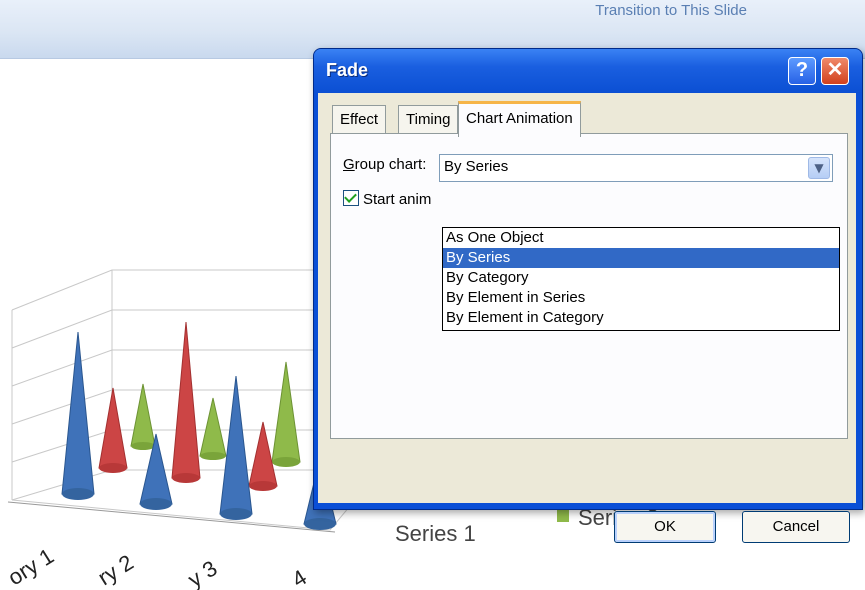 The image size is (865, 590). I want to click on cone-series2-cat1, so click(113, 428).